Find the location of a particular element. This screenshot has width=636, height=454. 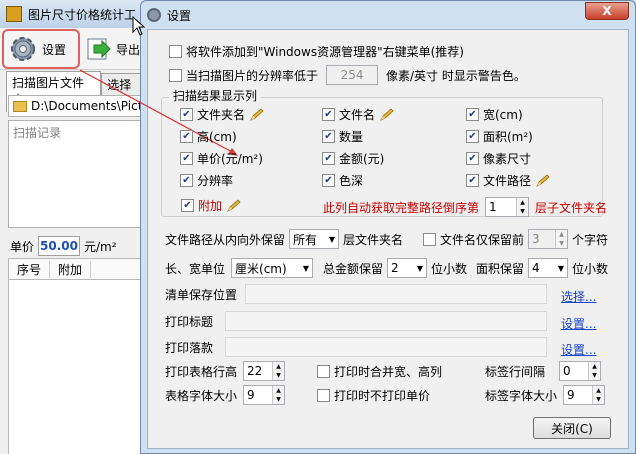

column-label: 像素尺寸 is located at coordinates (507, 159).